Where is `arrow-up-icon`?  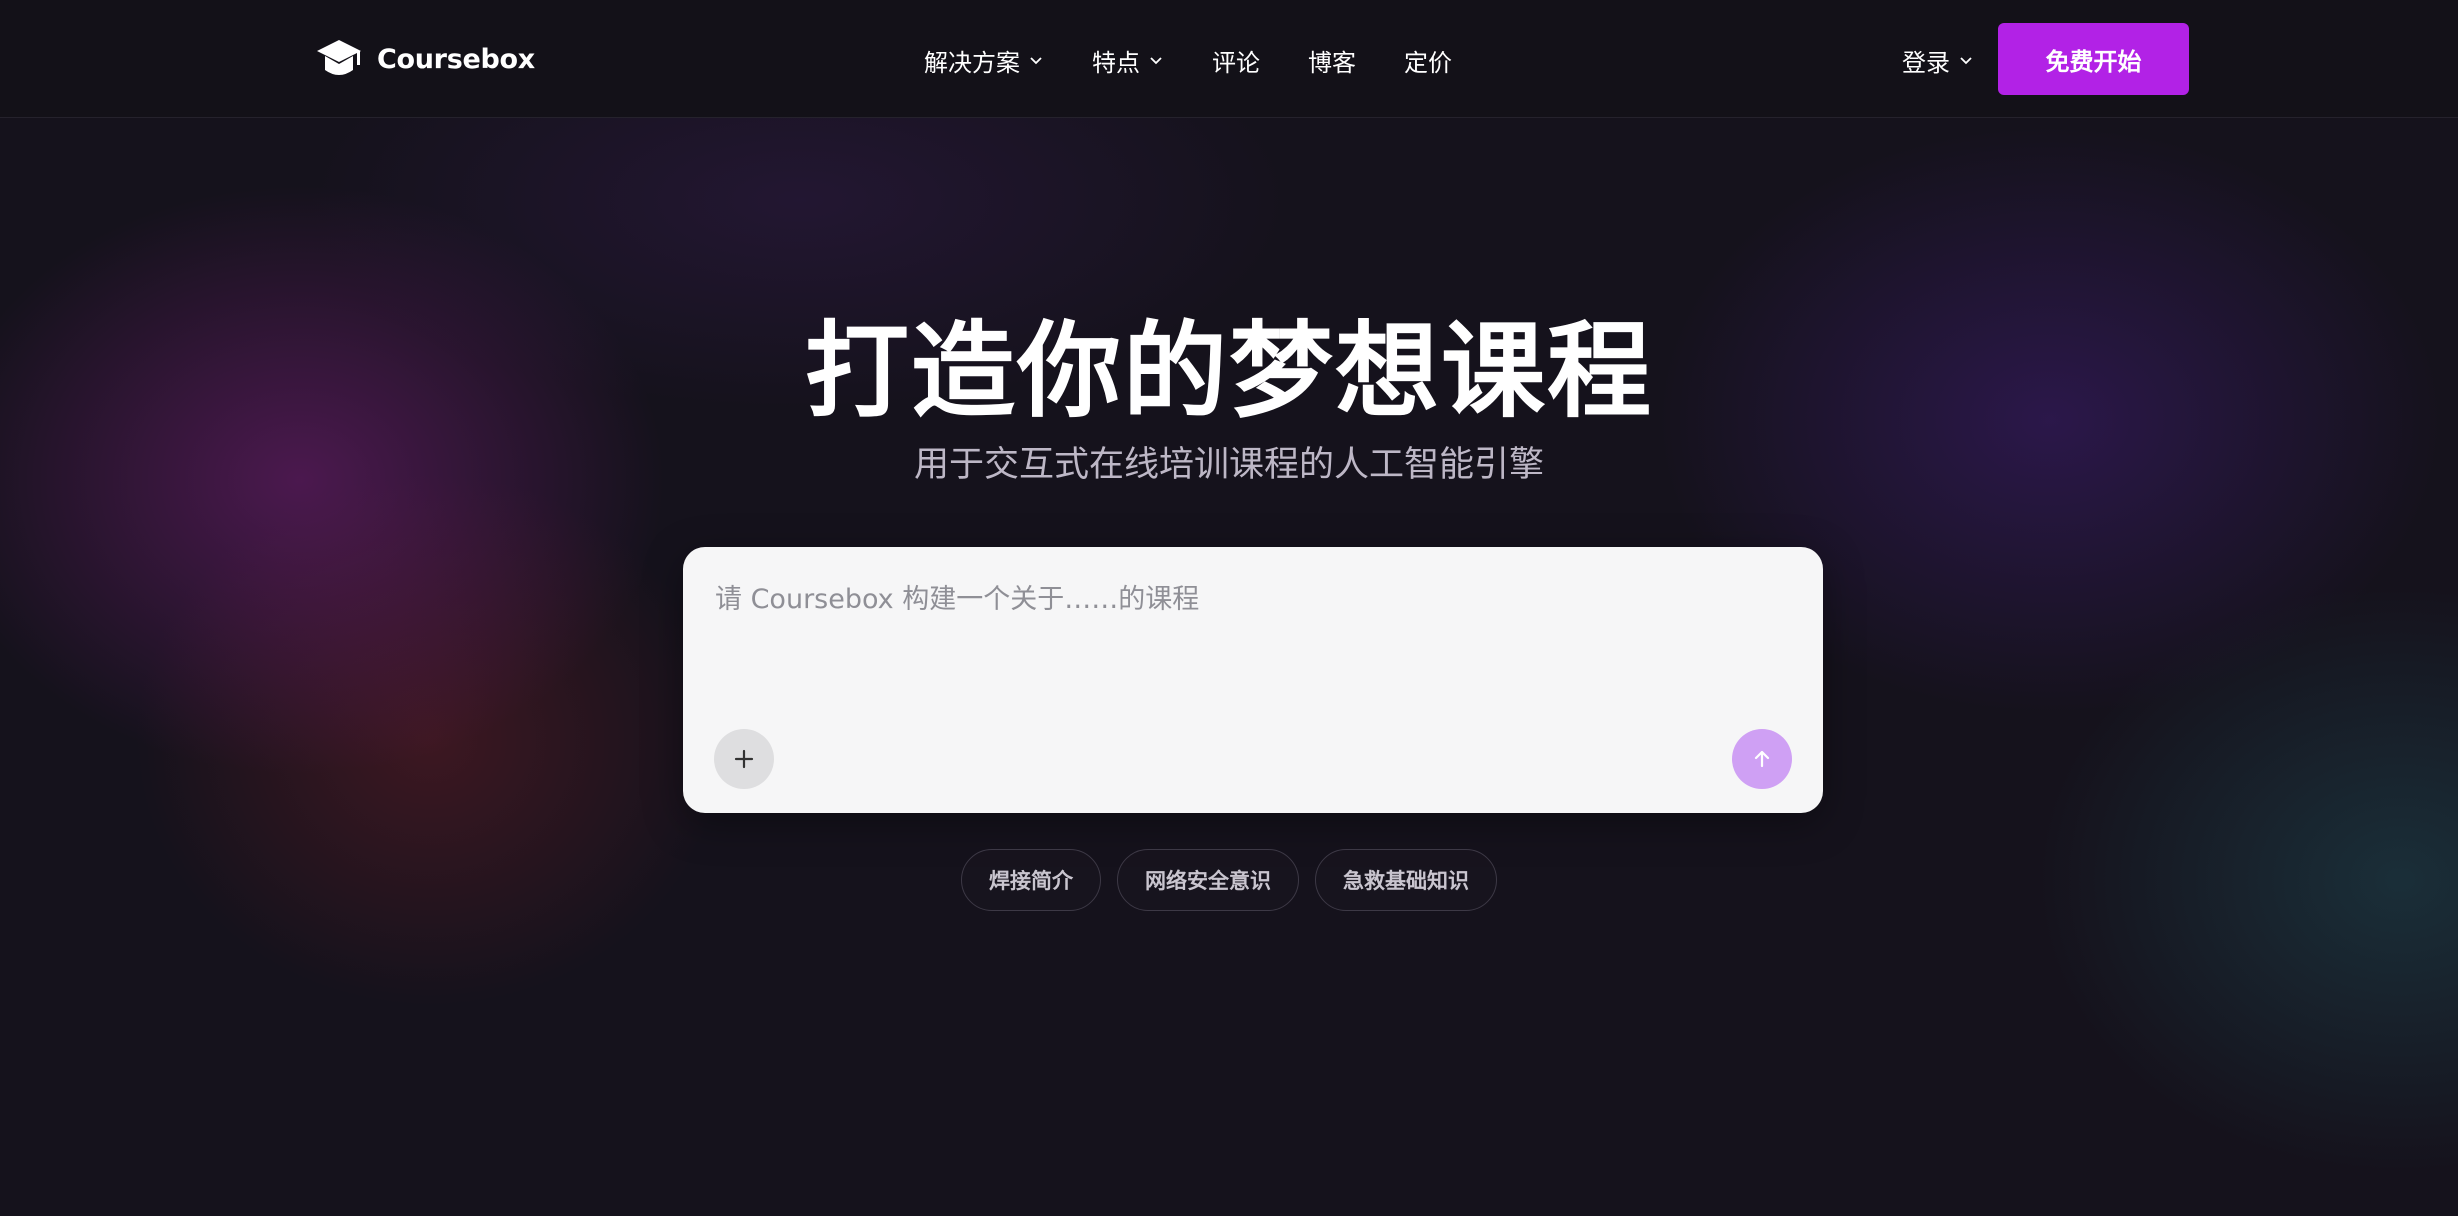
arrow-up-icon is located at coordinates (1762, 759).